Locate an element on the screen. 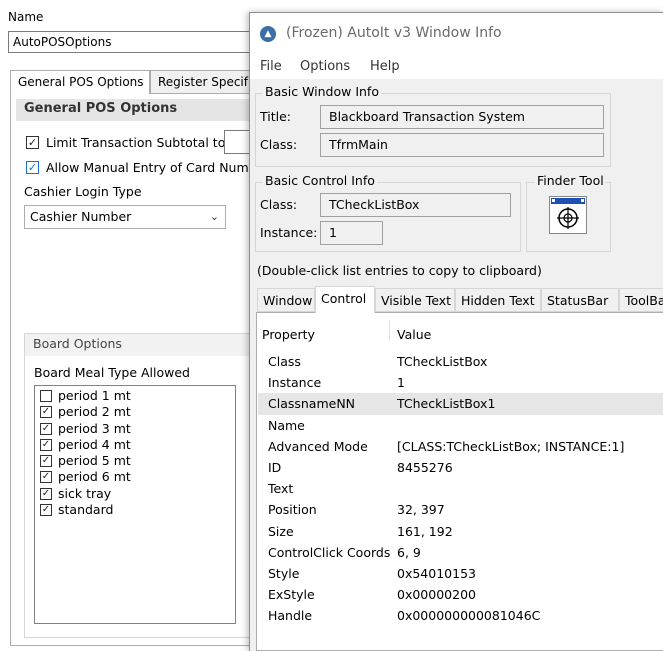 The image size is (663, 651). instance-label: Instance: is located at coordinates (289, 232).